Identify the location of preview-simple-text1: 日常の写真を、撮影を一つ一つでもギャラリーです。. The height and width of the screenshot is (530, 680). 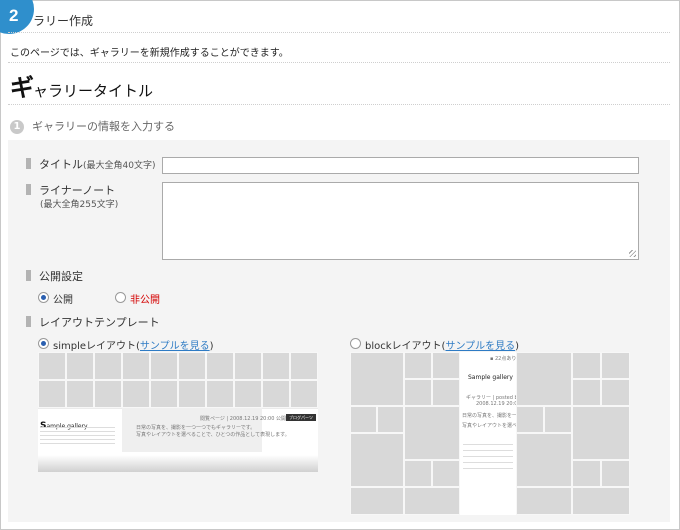
(196, 428).